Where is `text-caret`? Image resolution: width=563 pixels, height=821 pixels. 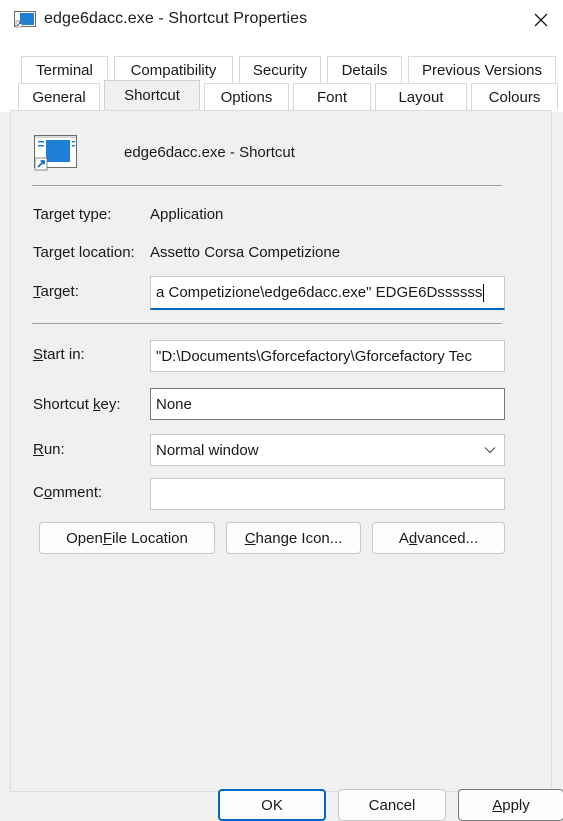 text-caret is located at coordinates (484, 292).